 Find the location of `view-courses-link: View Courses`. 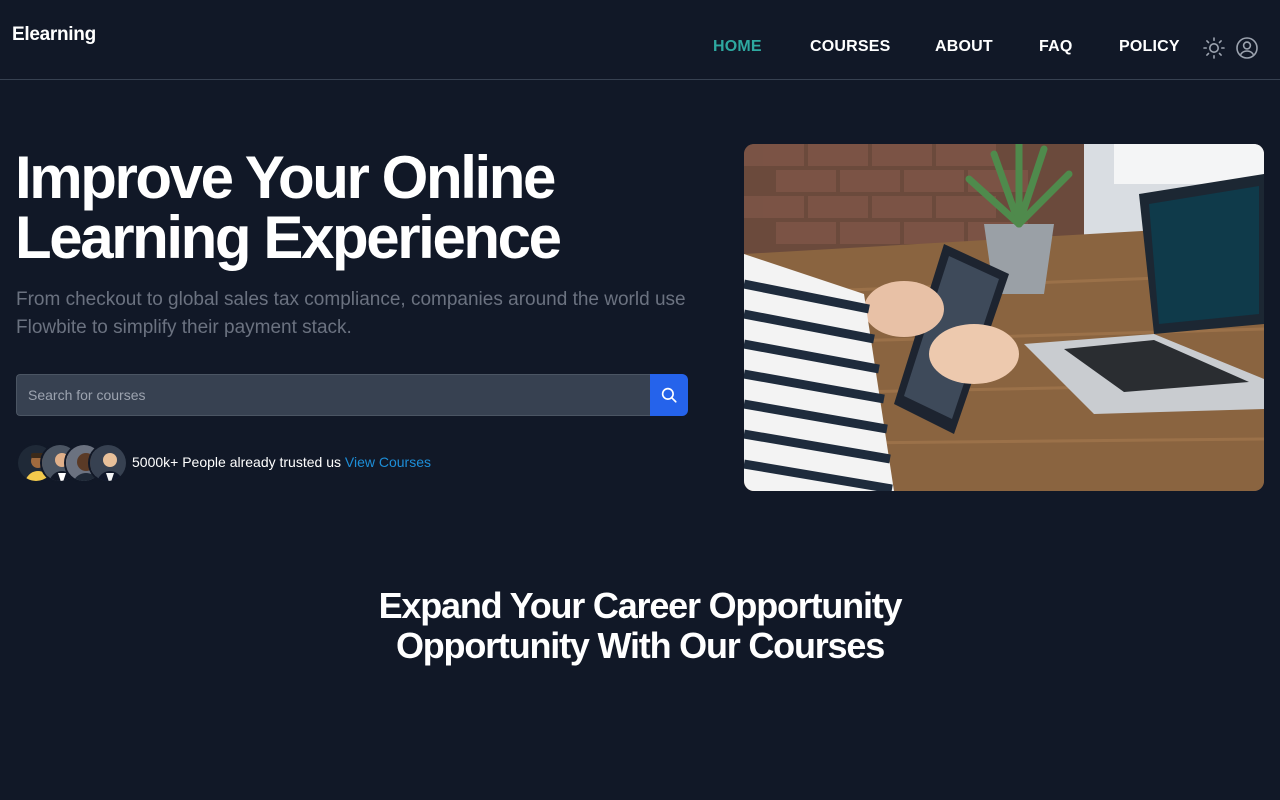

view-courses-link: View Courses is located at coordinates (388, 462).